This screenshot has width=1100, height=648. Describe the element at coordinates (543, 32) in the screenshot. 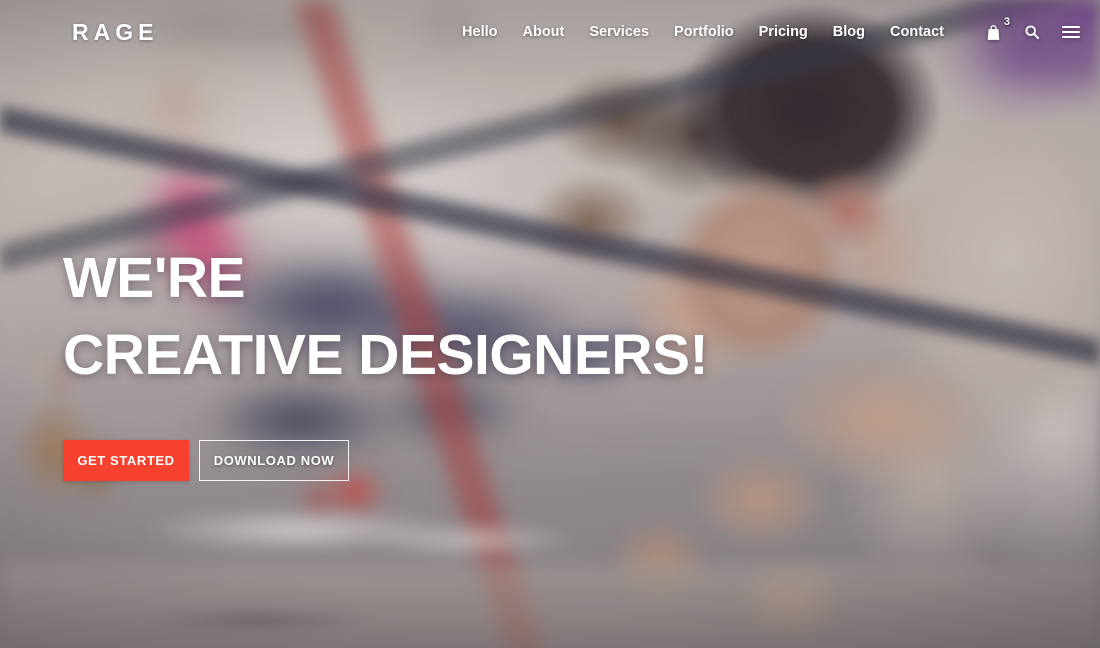

I see `nav-item-about: About` at that location.